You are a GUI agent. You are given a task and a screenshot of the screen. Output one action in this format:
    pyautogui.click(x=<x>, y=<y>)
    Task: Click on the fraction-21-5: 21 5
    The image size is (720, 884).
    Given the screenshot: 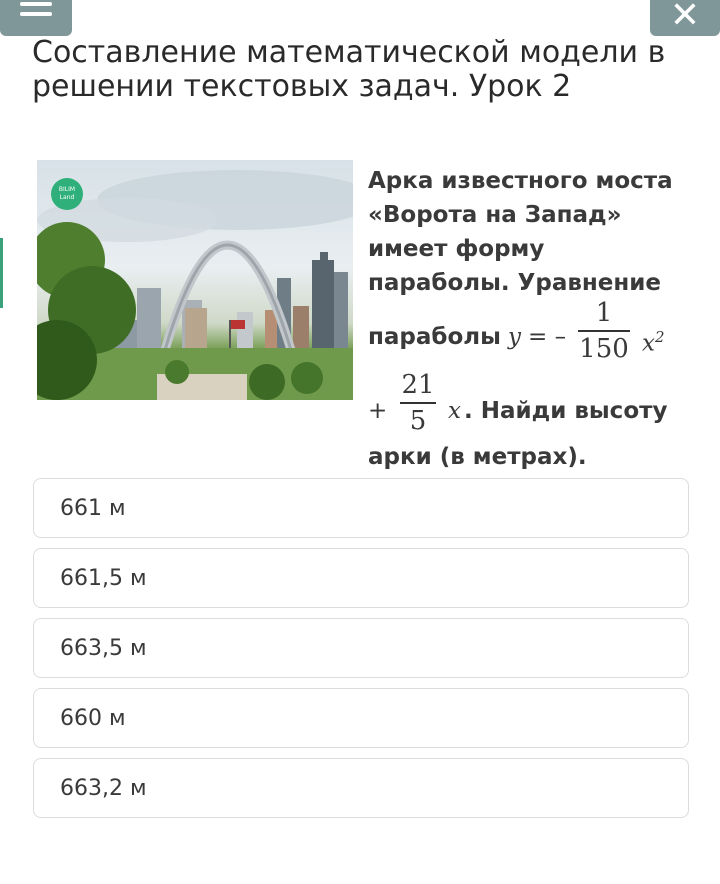 What is the action you would take?
    pyautogui.click(x=418, y=403)
    